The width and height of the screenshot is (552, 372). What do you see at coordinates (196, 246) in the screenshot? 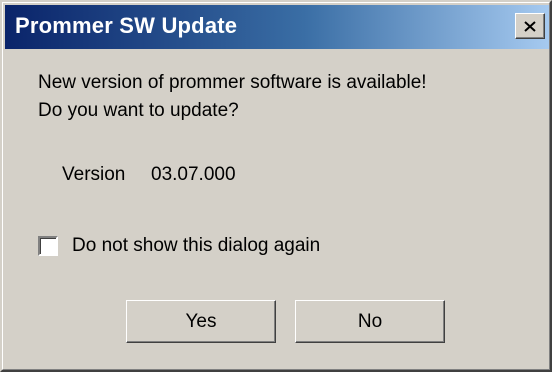
I see `dont-show-again-label: Do not show this dialog again` at bounding box center [196, 246].